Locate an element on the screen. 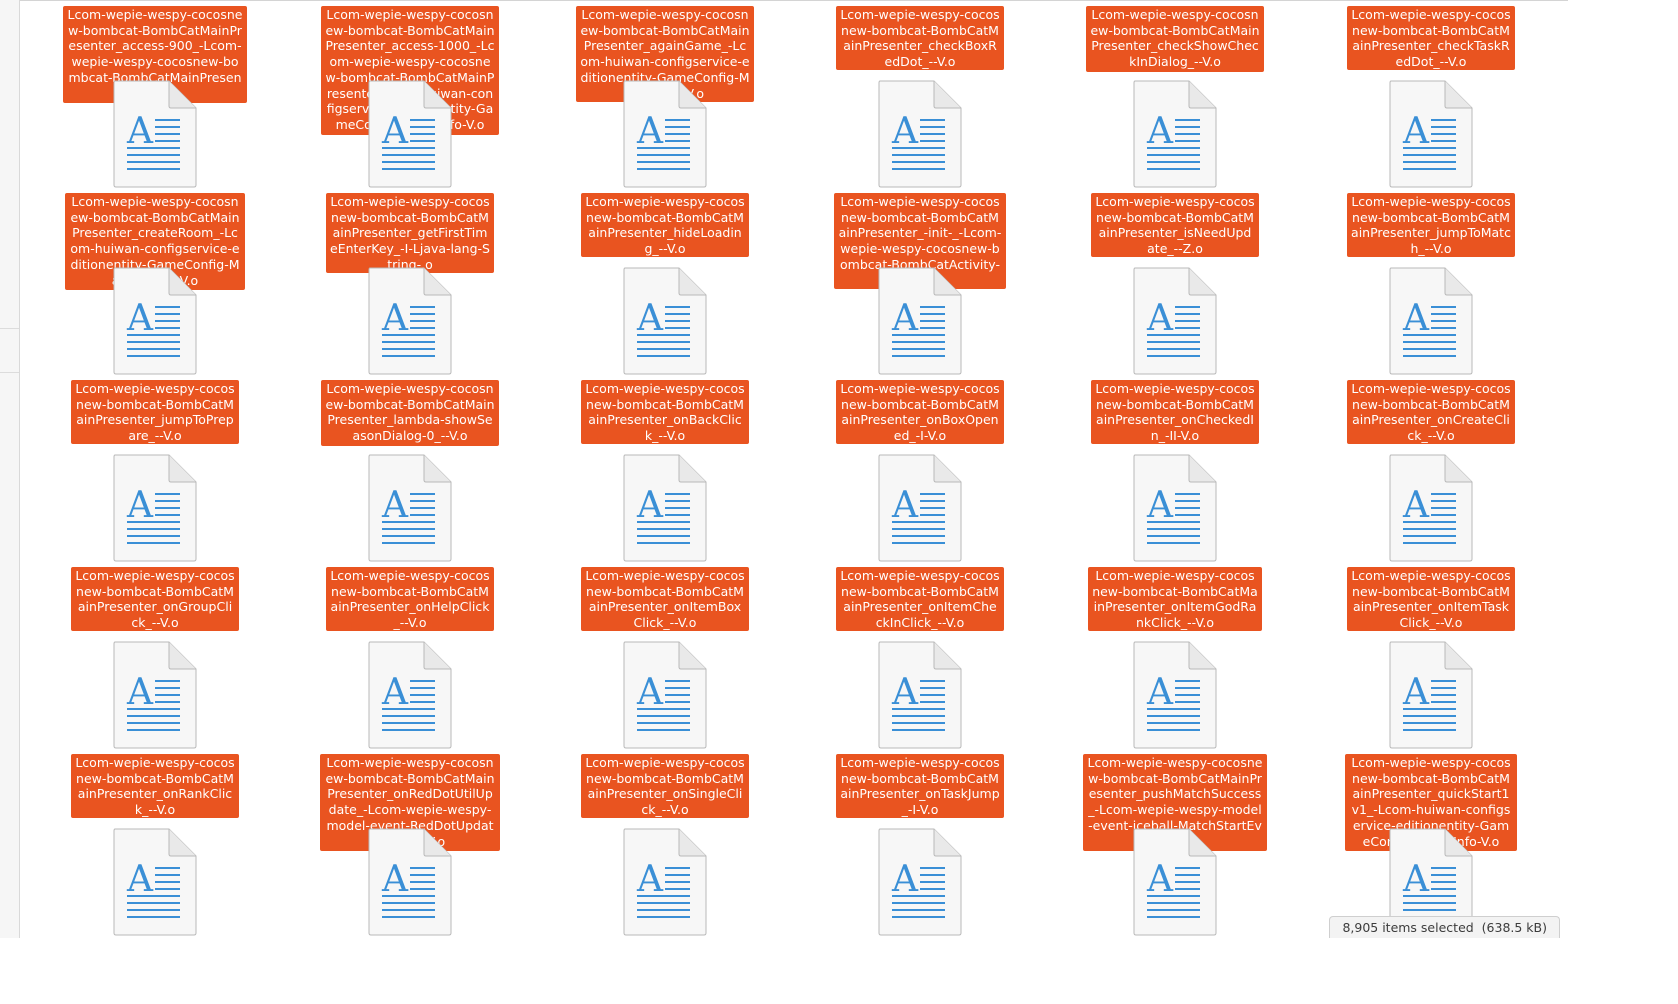 Image resolution: width=1678 pixels, height=1004 pixels. status-bar: 8,905 items selected (638.5 kB) is located at coordinates (1444, 927).